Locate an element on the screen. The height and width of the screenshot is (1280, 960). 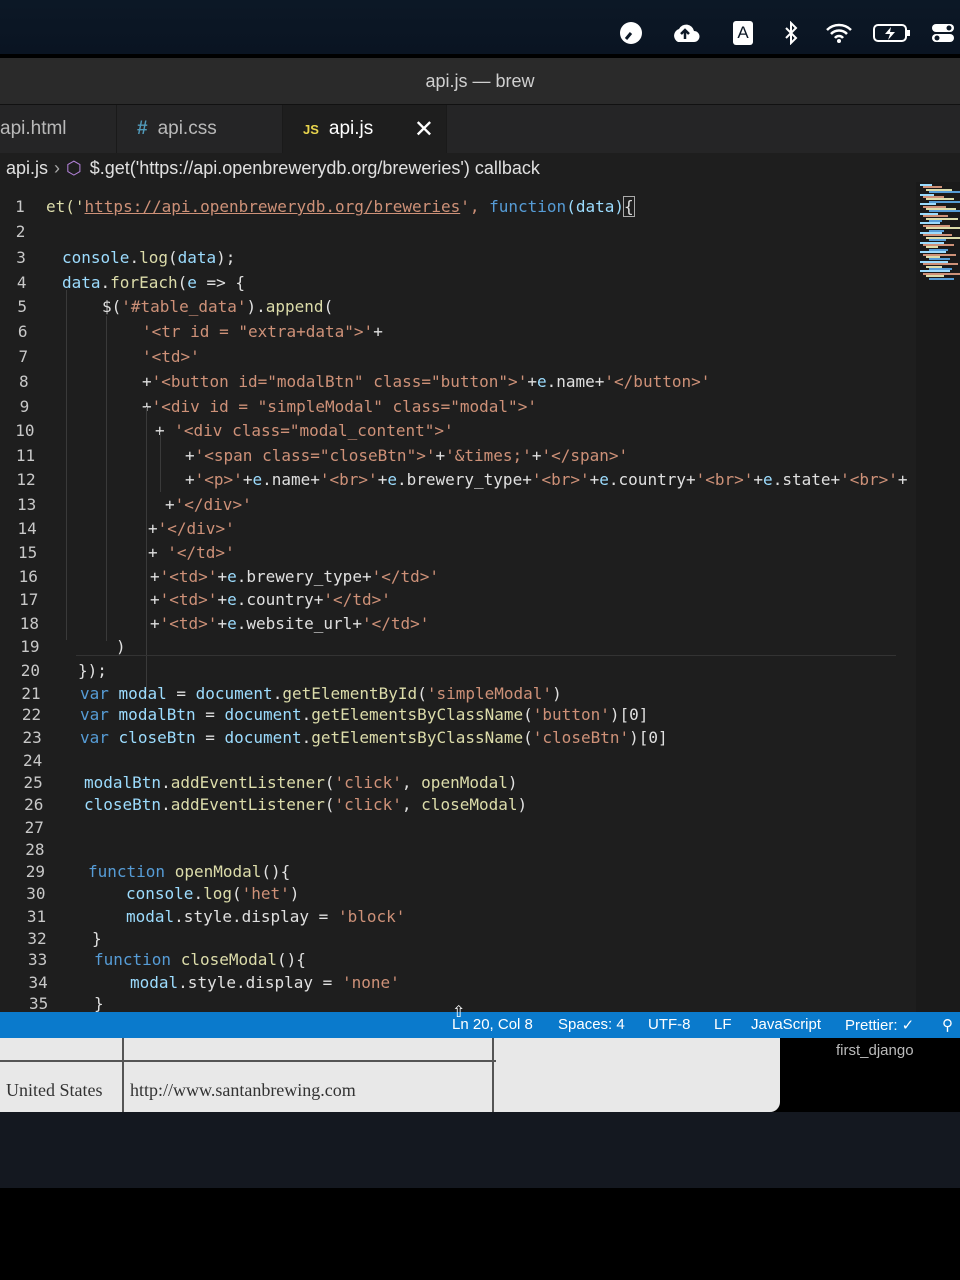
line-number: 20 is located at coordinates (30, 670).